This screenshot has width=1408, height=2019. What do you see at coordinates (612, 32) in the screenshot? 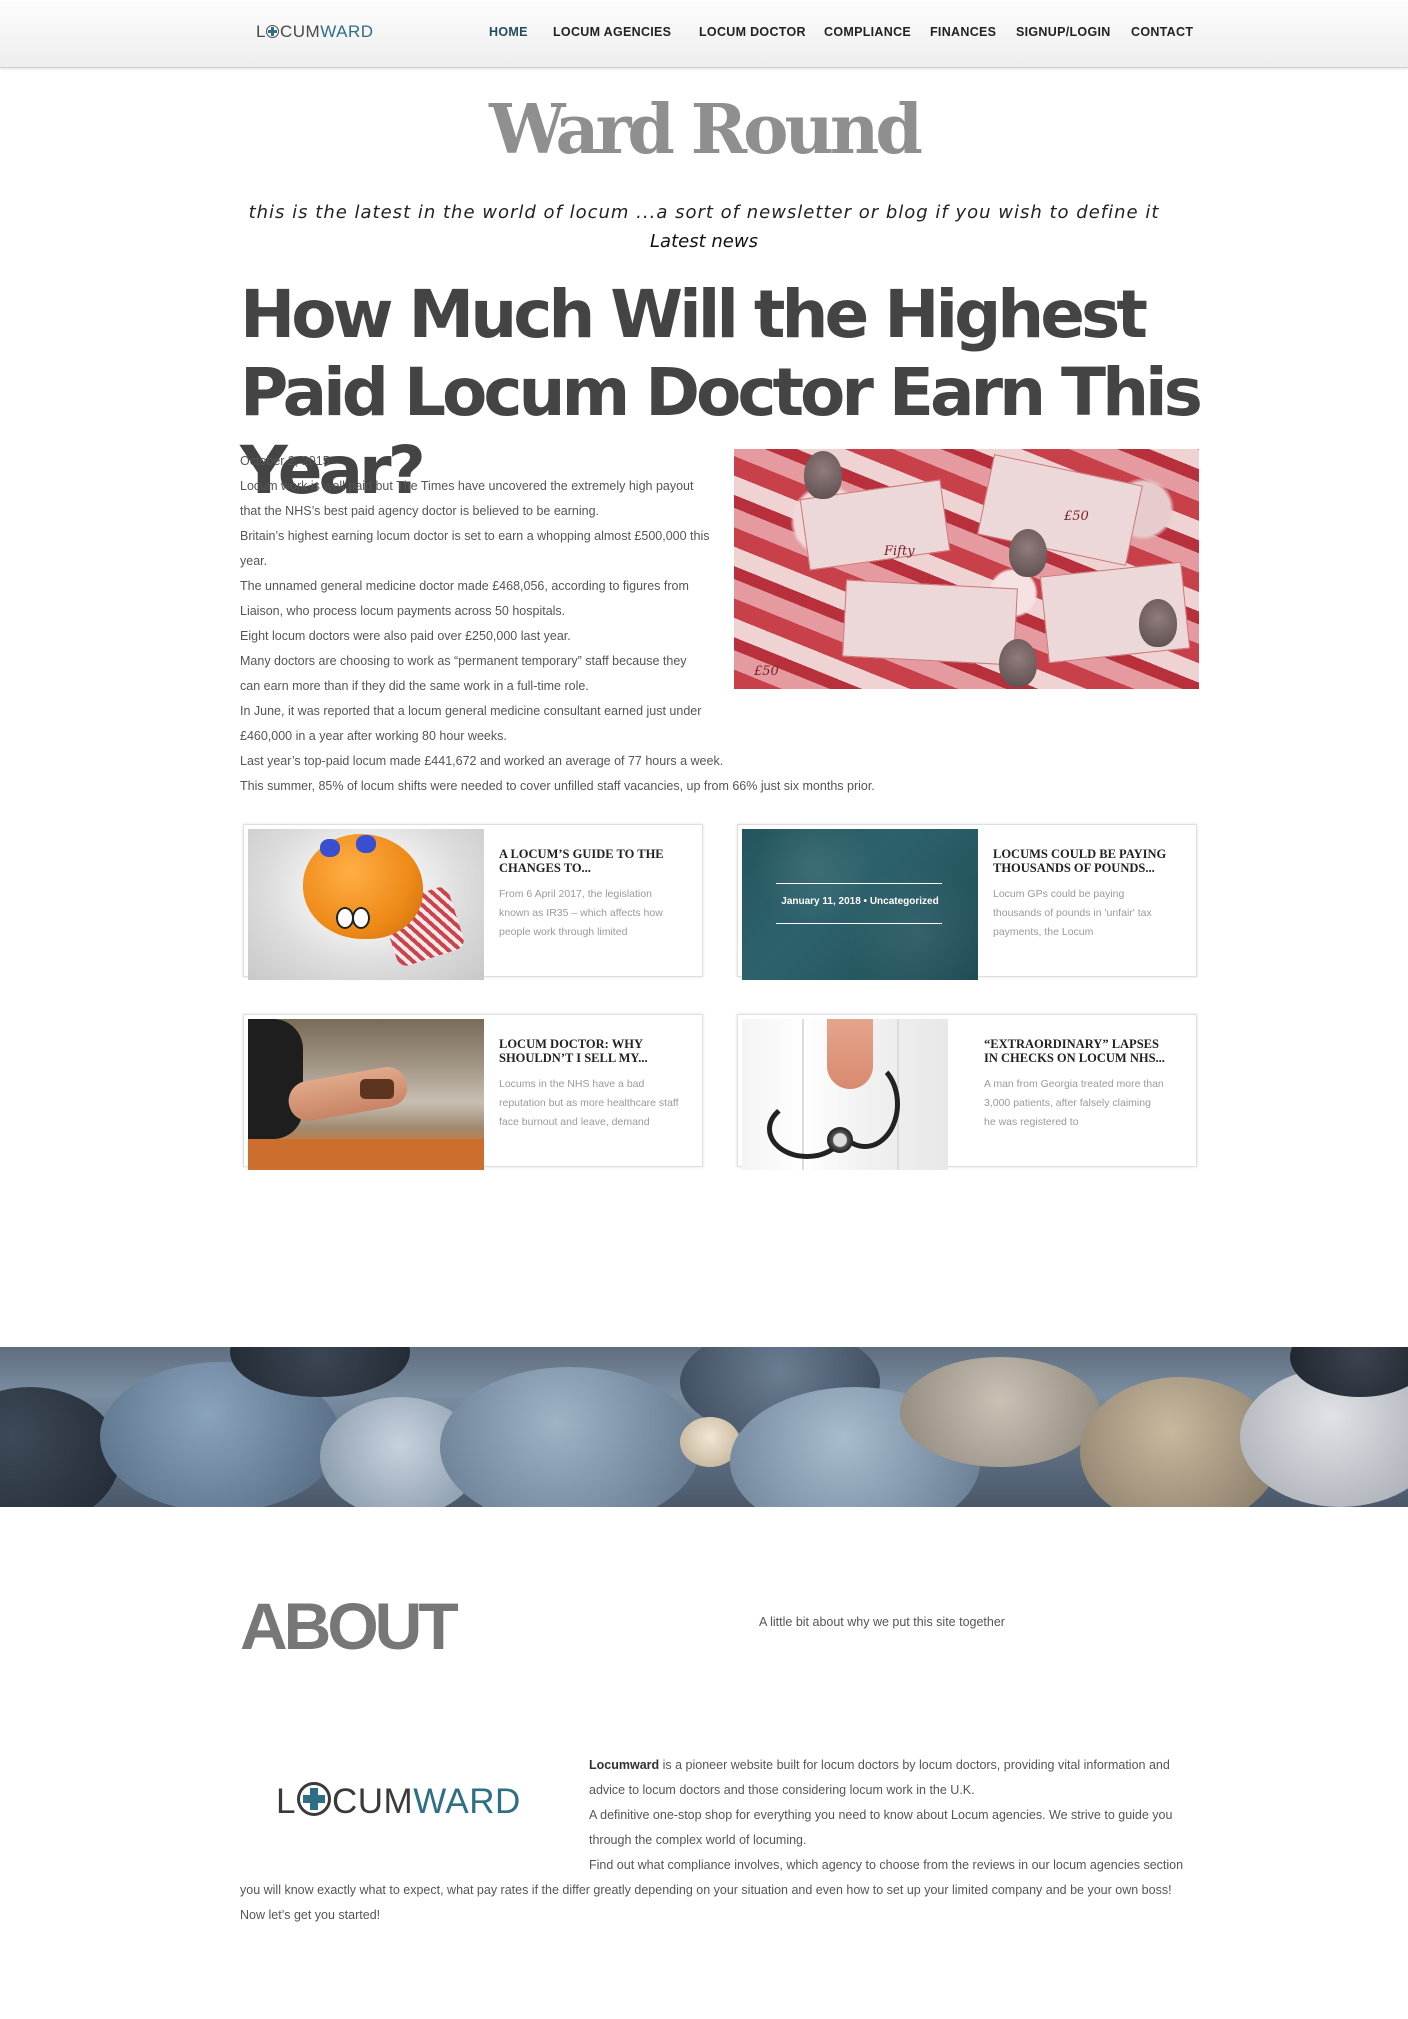
I see `menu-item-locum-agencies: LOCUM AGENCIES` at bounding box center [612, 32].